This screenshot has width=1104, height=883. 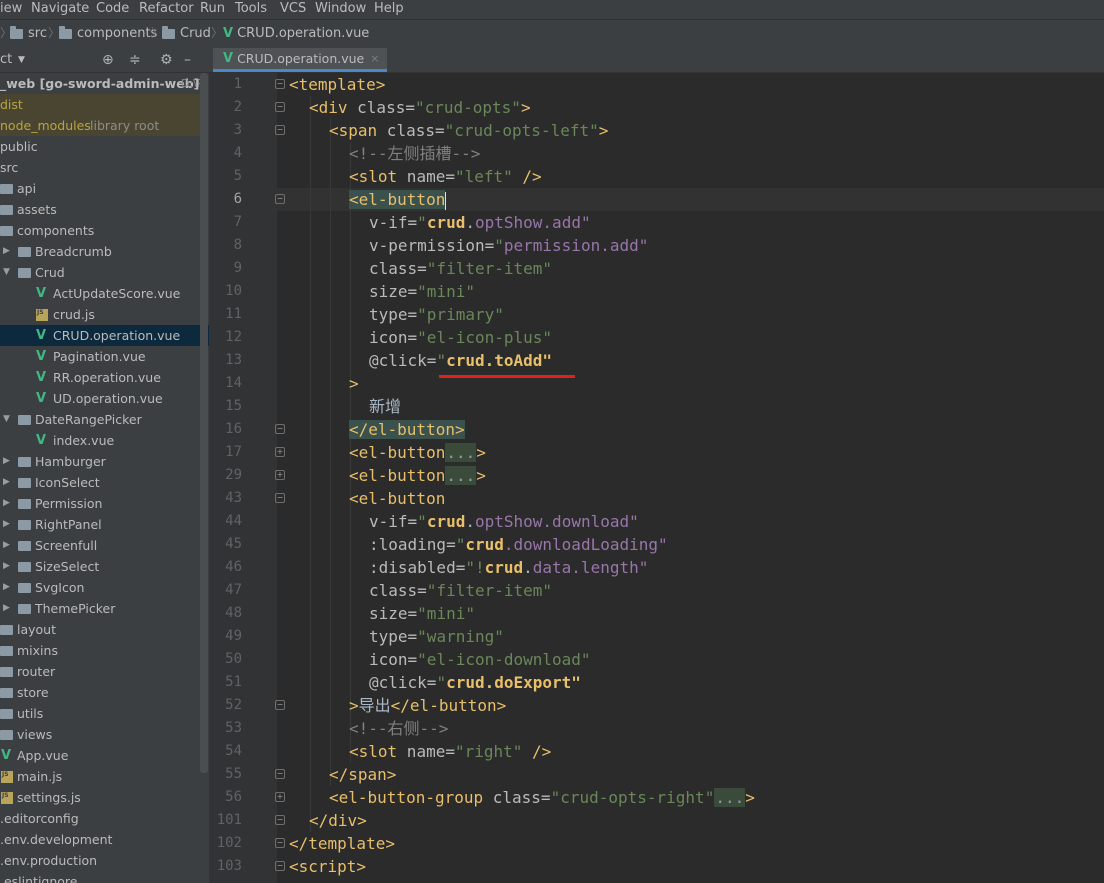 What do you see at coordinates (100, 776) in the screenshot?
I see `tree-item-main-js: JS main.js` at bounding box center [100, 776].